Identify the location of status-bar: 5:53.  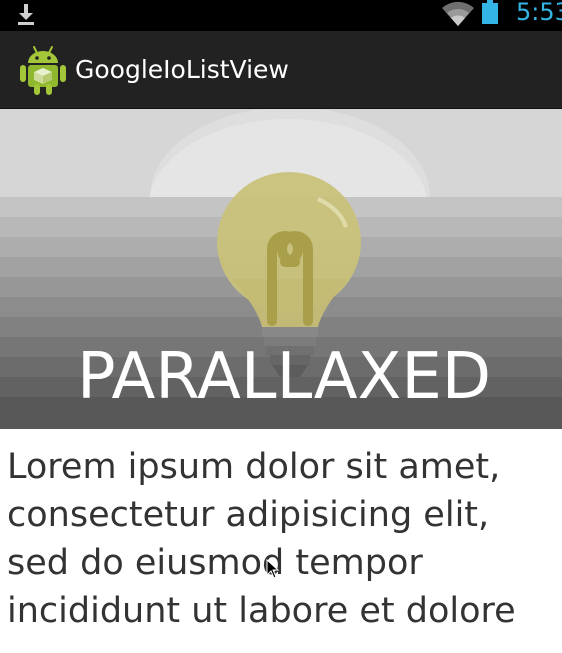
(281, 15).